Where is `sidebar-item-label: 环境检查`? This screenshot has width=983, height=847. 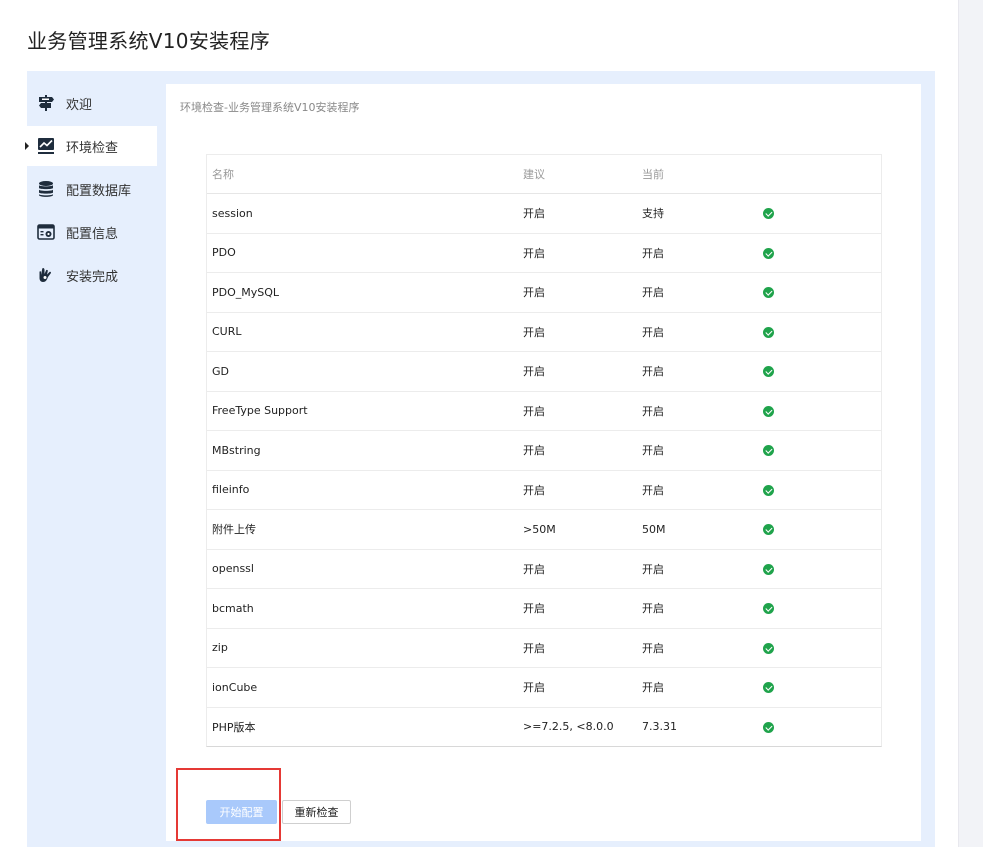
sidebar-item-label: 环境检查 is located at coordinates (92, 148).